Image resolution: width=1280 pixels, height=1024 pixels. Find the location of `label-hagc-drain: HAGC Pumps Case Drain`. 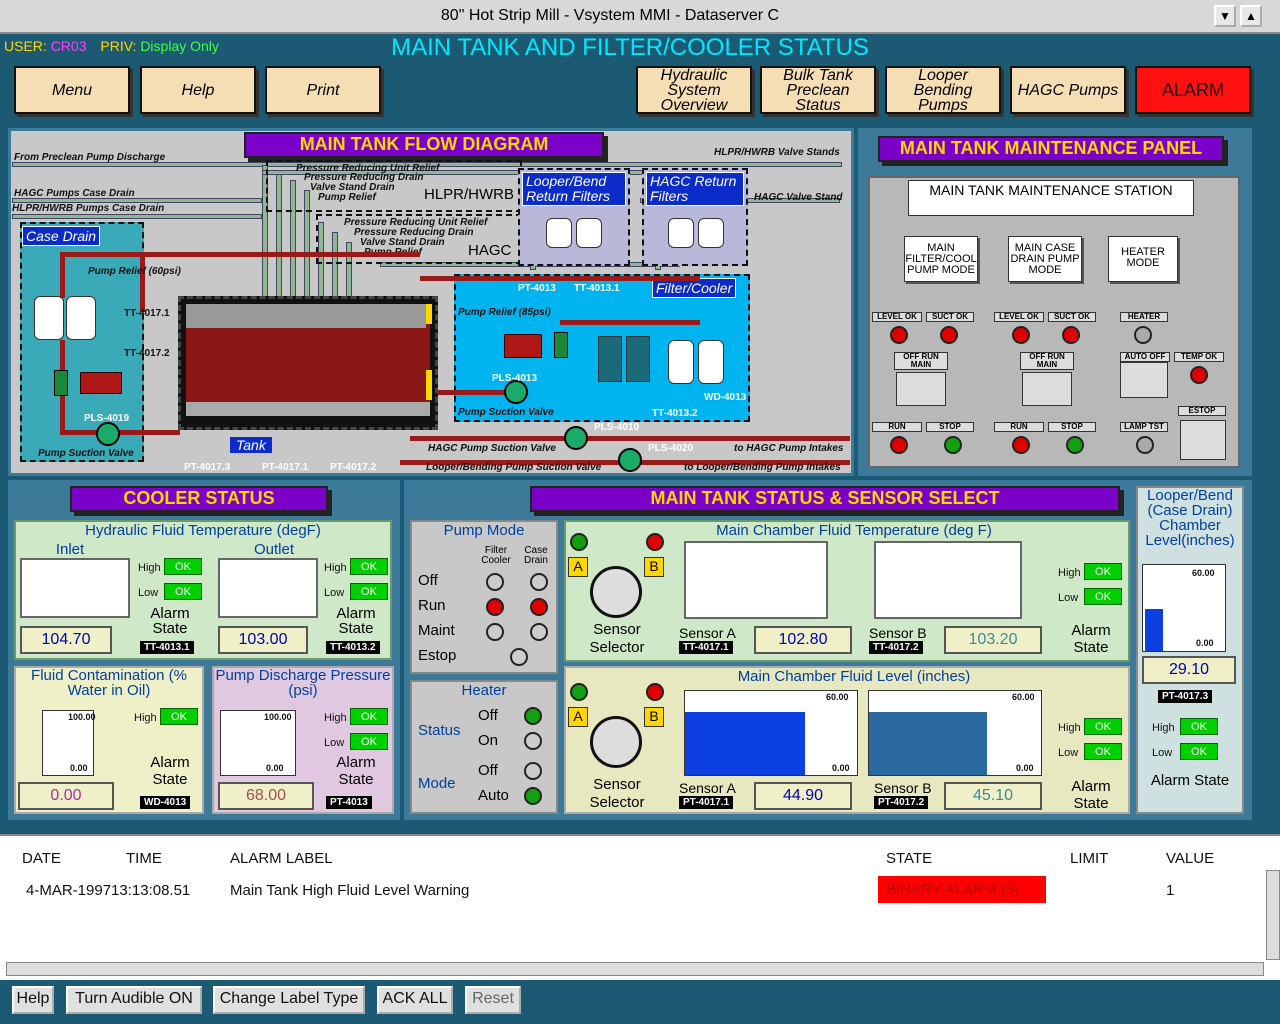

label-hagc-drain: HAGC Pumps Case Drain is located at coordinates (74, 193).